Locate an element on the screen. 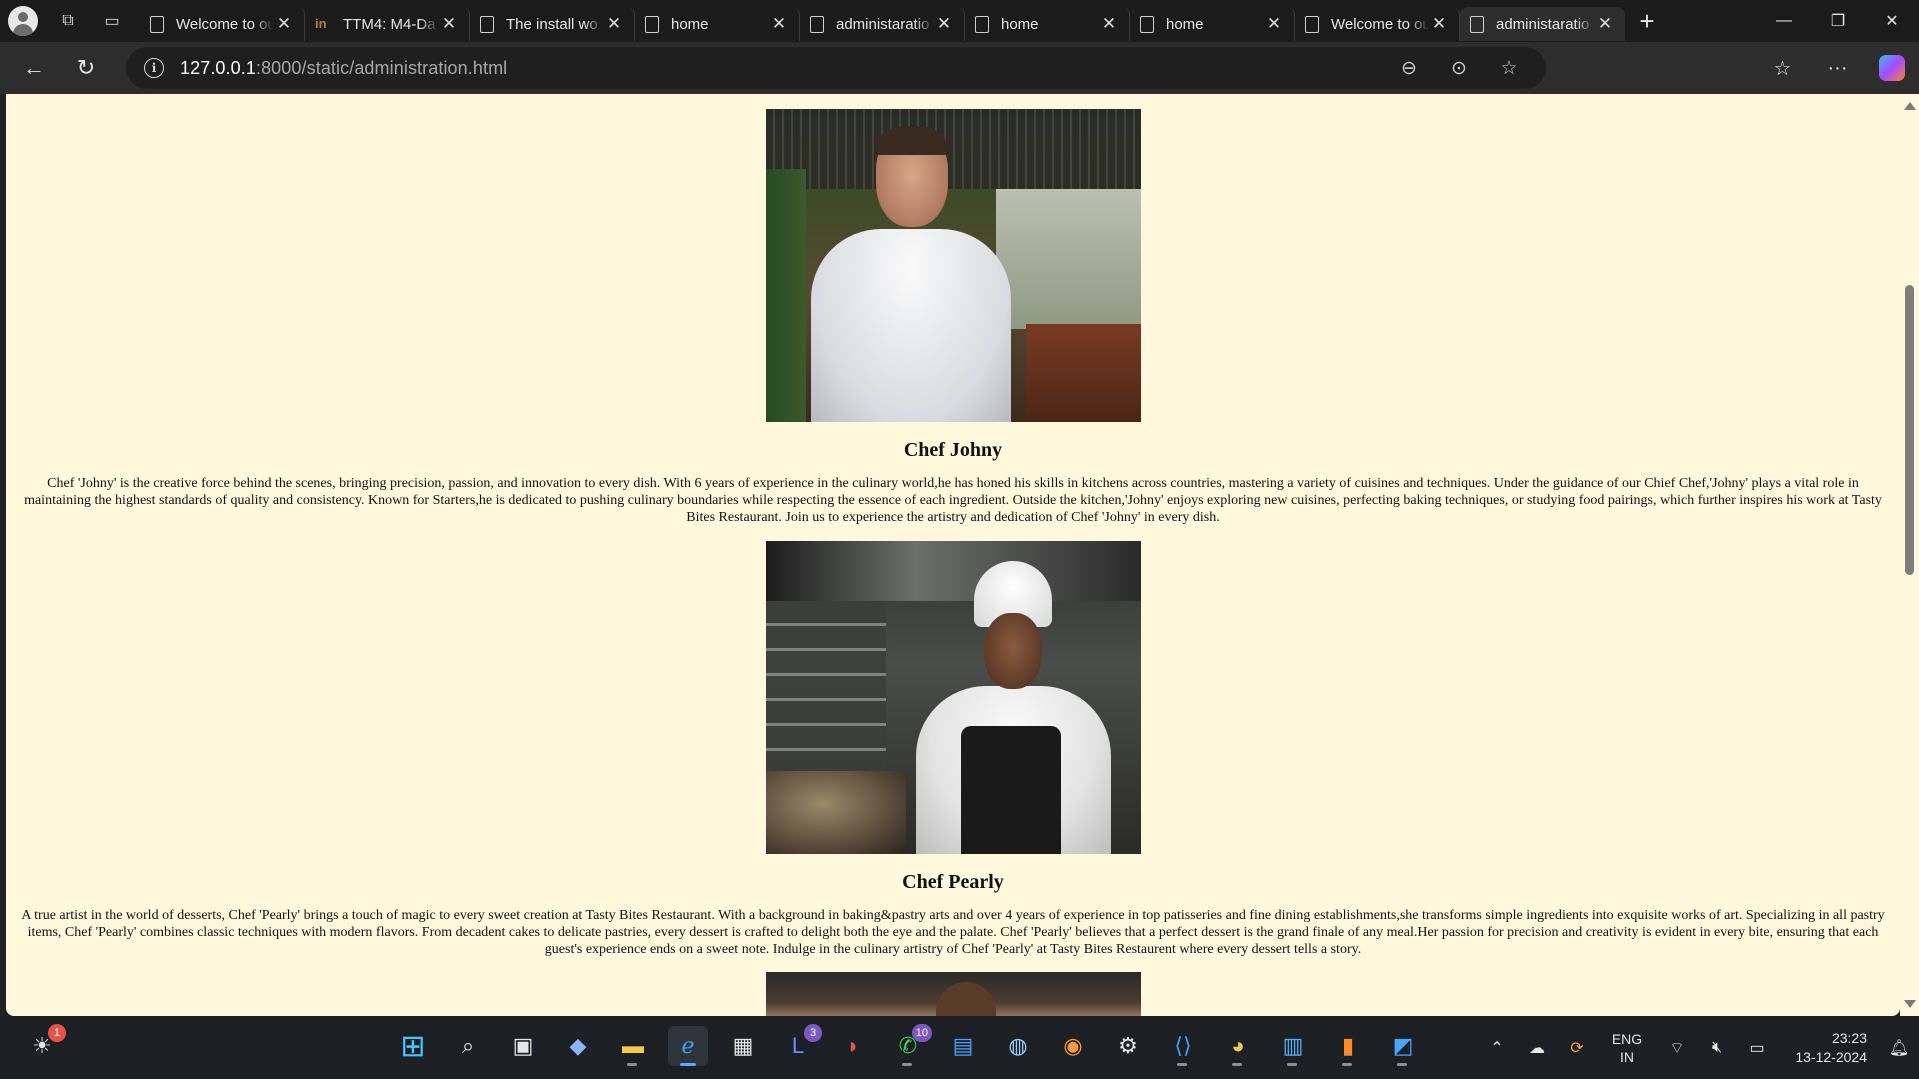 This screenshot has height=1079, width=1919. favorites-icon: ☆ is located at coordinates (1782, 68).